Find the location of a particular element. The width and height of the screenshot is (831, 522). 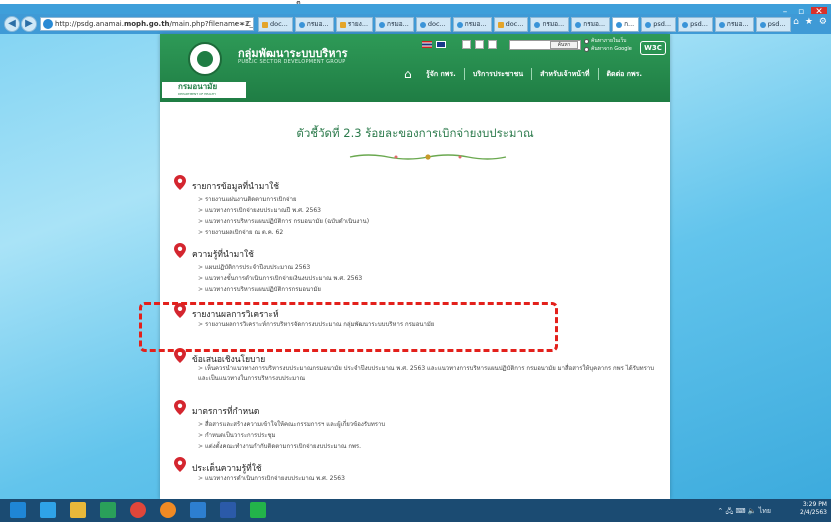

back-button: ◀ is located at coordinates (12, 24).